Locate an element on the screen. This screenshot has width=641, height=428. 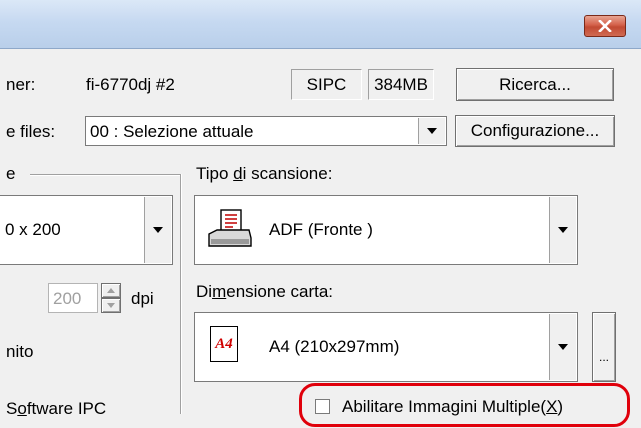
close-button is located at coordinates (605, 26).